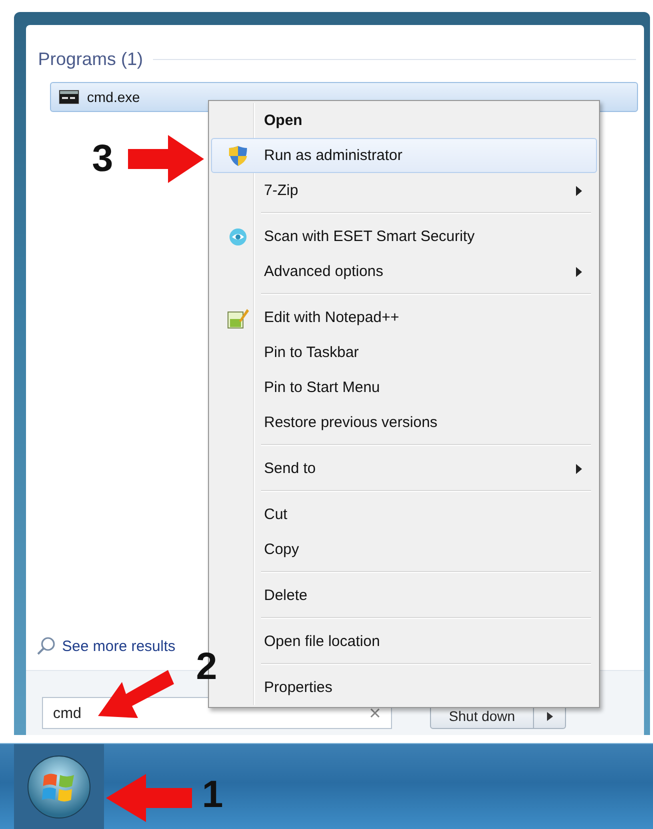 The image size is (653, 829). Describe the element at coordinates (103, 159) in the screenshot. I see `step-number: 3` at that location.